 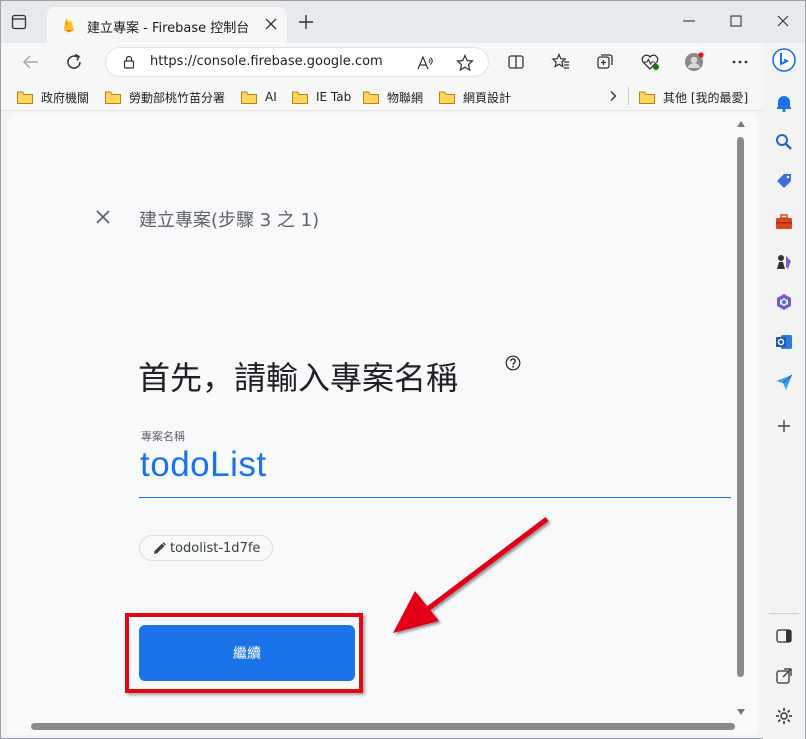 What do you see at coordinates (741, 124) in the screenshot?
I see `scroll-up-arrow-icon` at bounding box center [741, 124].